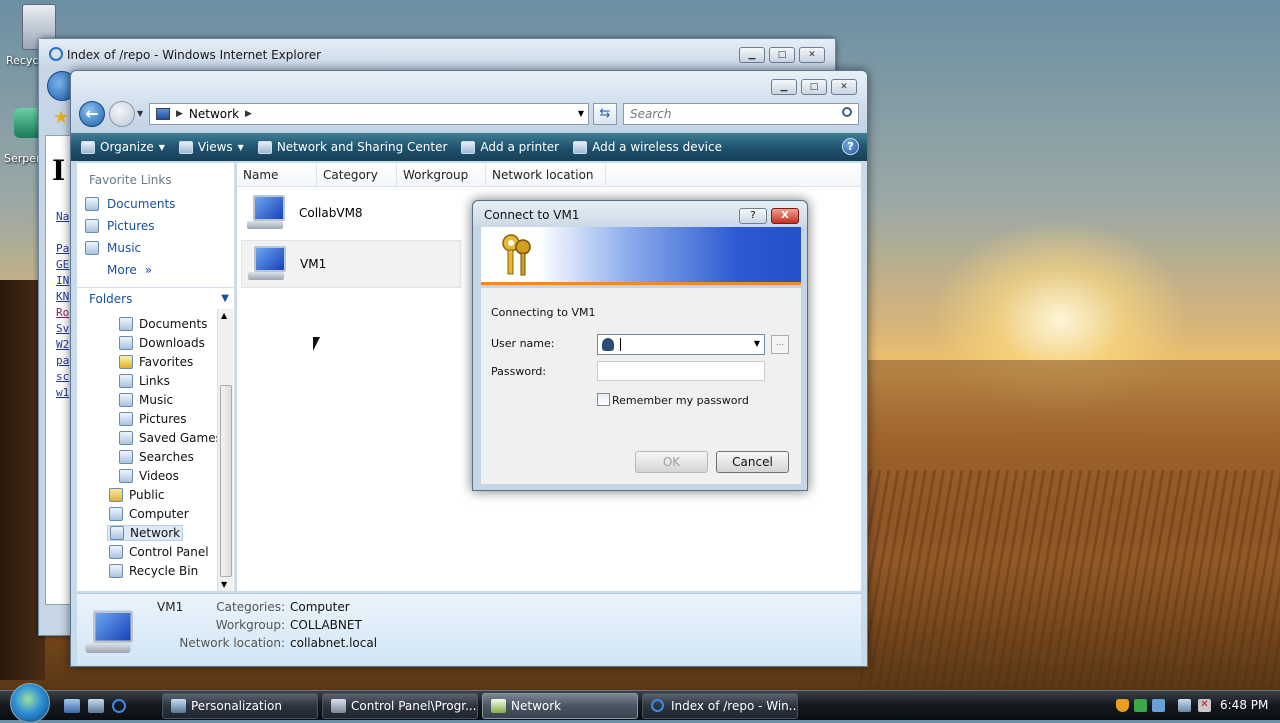  Describe the element at coordinates (62, 216) in the screenshot. I see `page-link: Na` at that location.